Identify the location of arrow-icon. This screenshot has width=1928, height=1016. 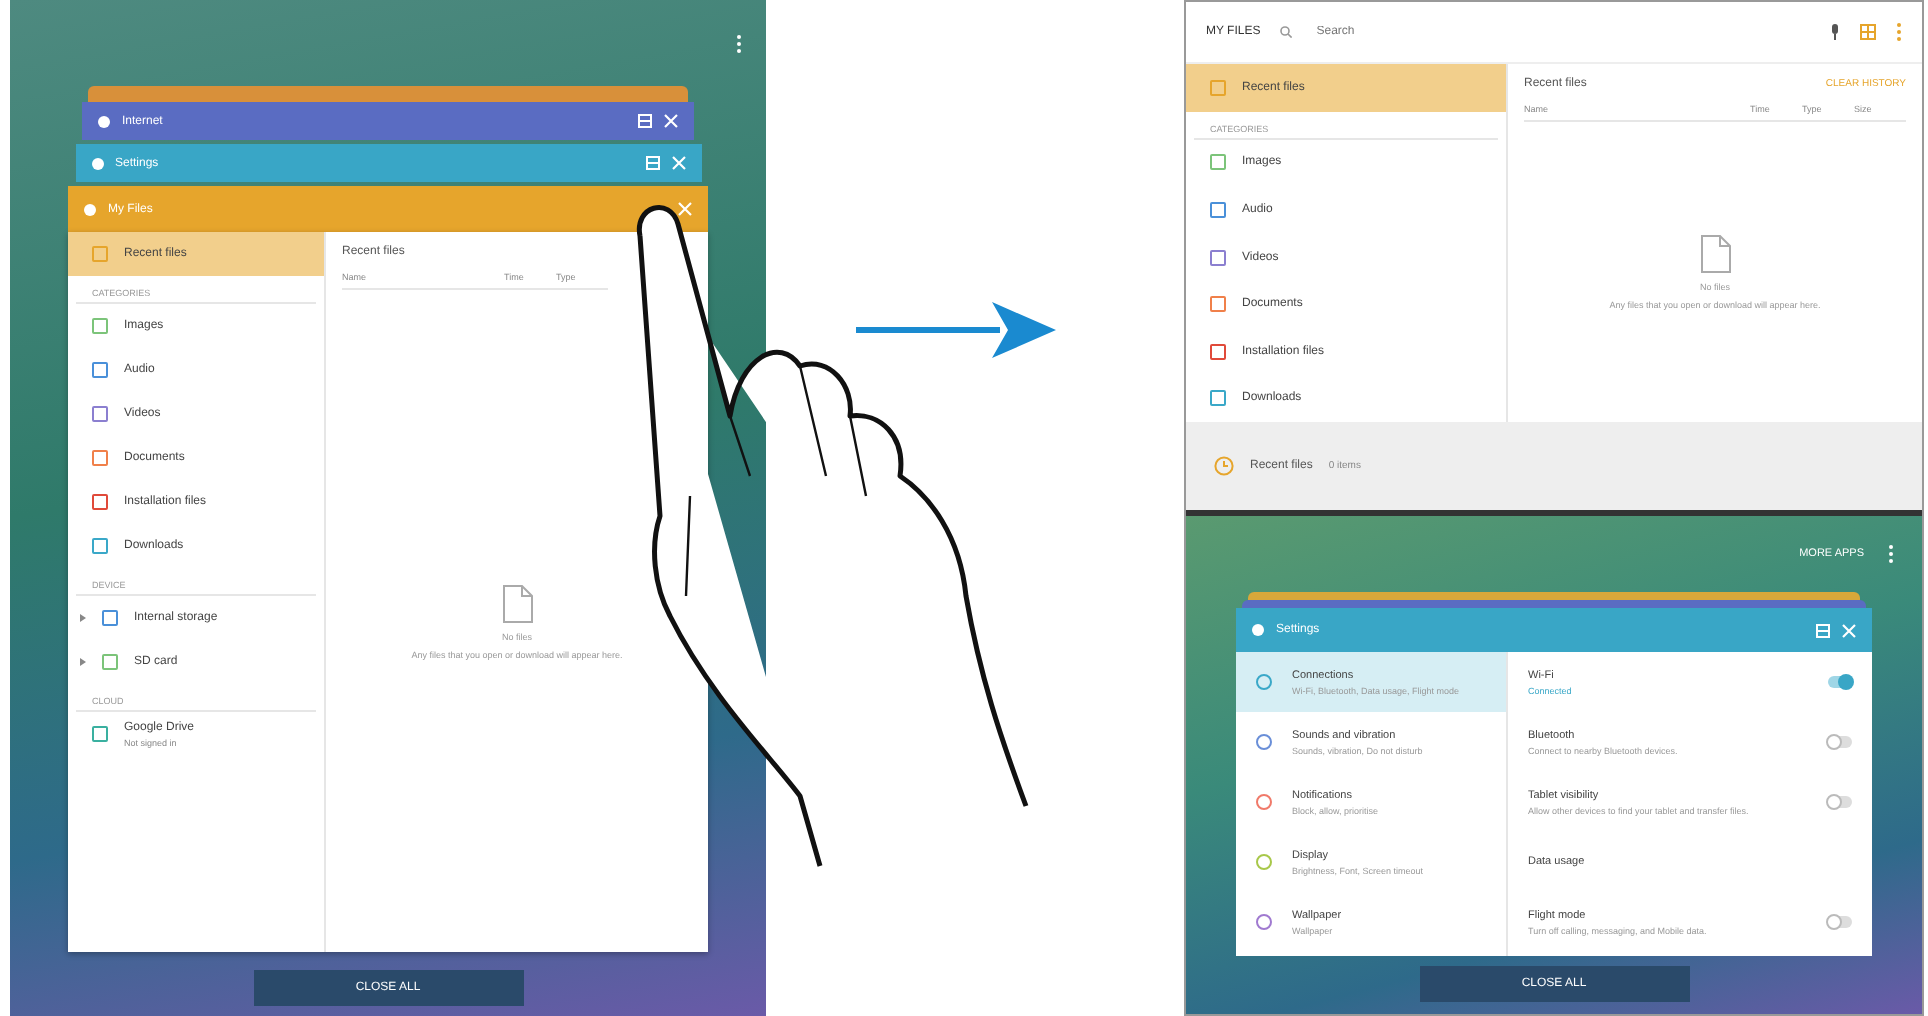
(956, 330).